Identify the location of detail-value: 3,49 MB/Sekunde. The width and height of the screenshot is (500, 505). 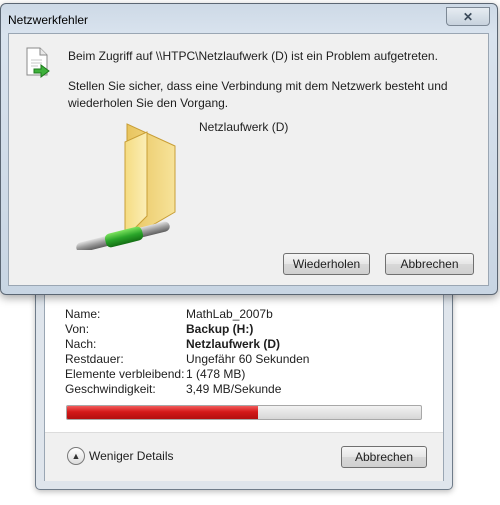
(234, 389).